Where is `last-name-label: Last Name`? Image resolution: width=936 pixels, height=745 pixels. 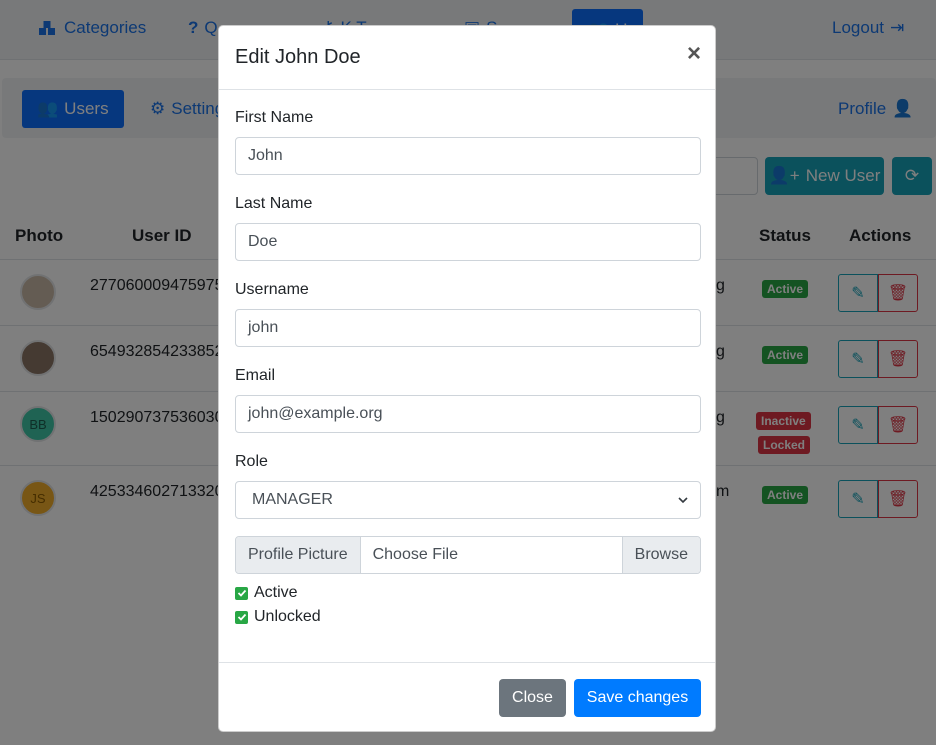 last-name-label: Last Name is located at coordinates (274, 203).